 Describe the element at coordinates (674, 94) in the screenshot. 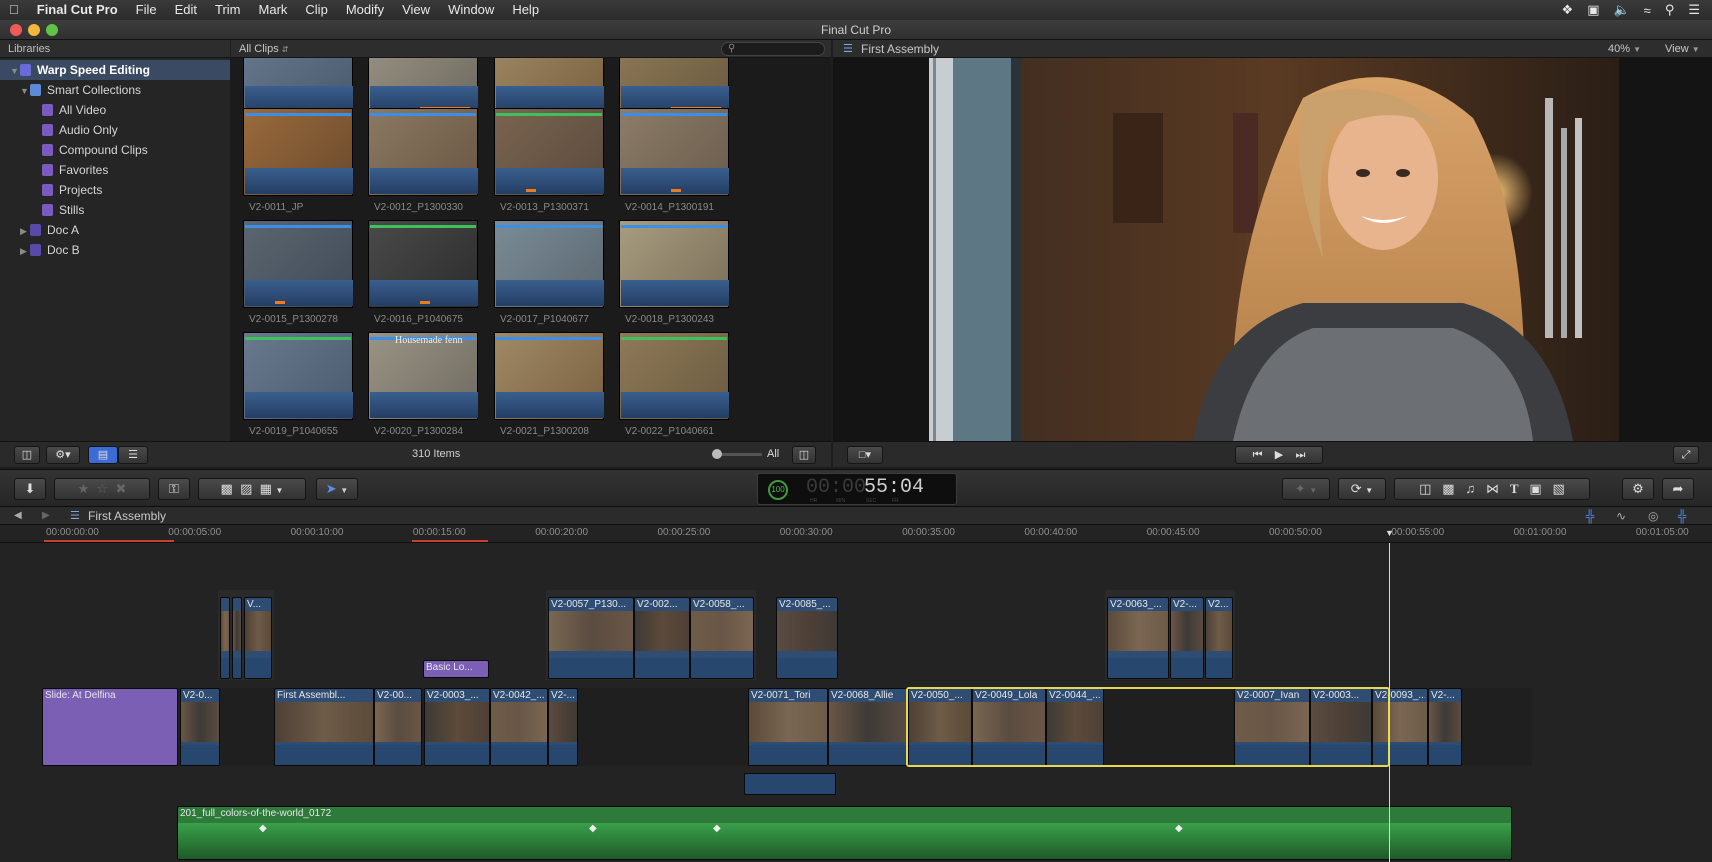

I see `browser-clip: V2-0010_Carlos` at that location.